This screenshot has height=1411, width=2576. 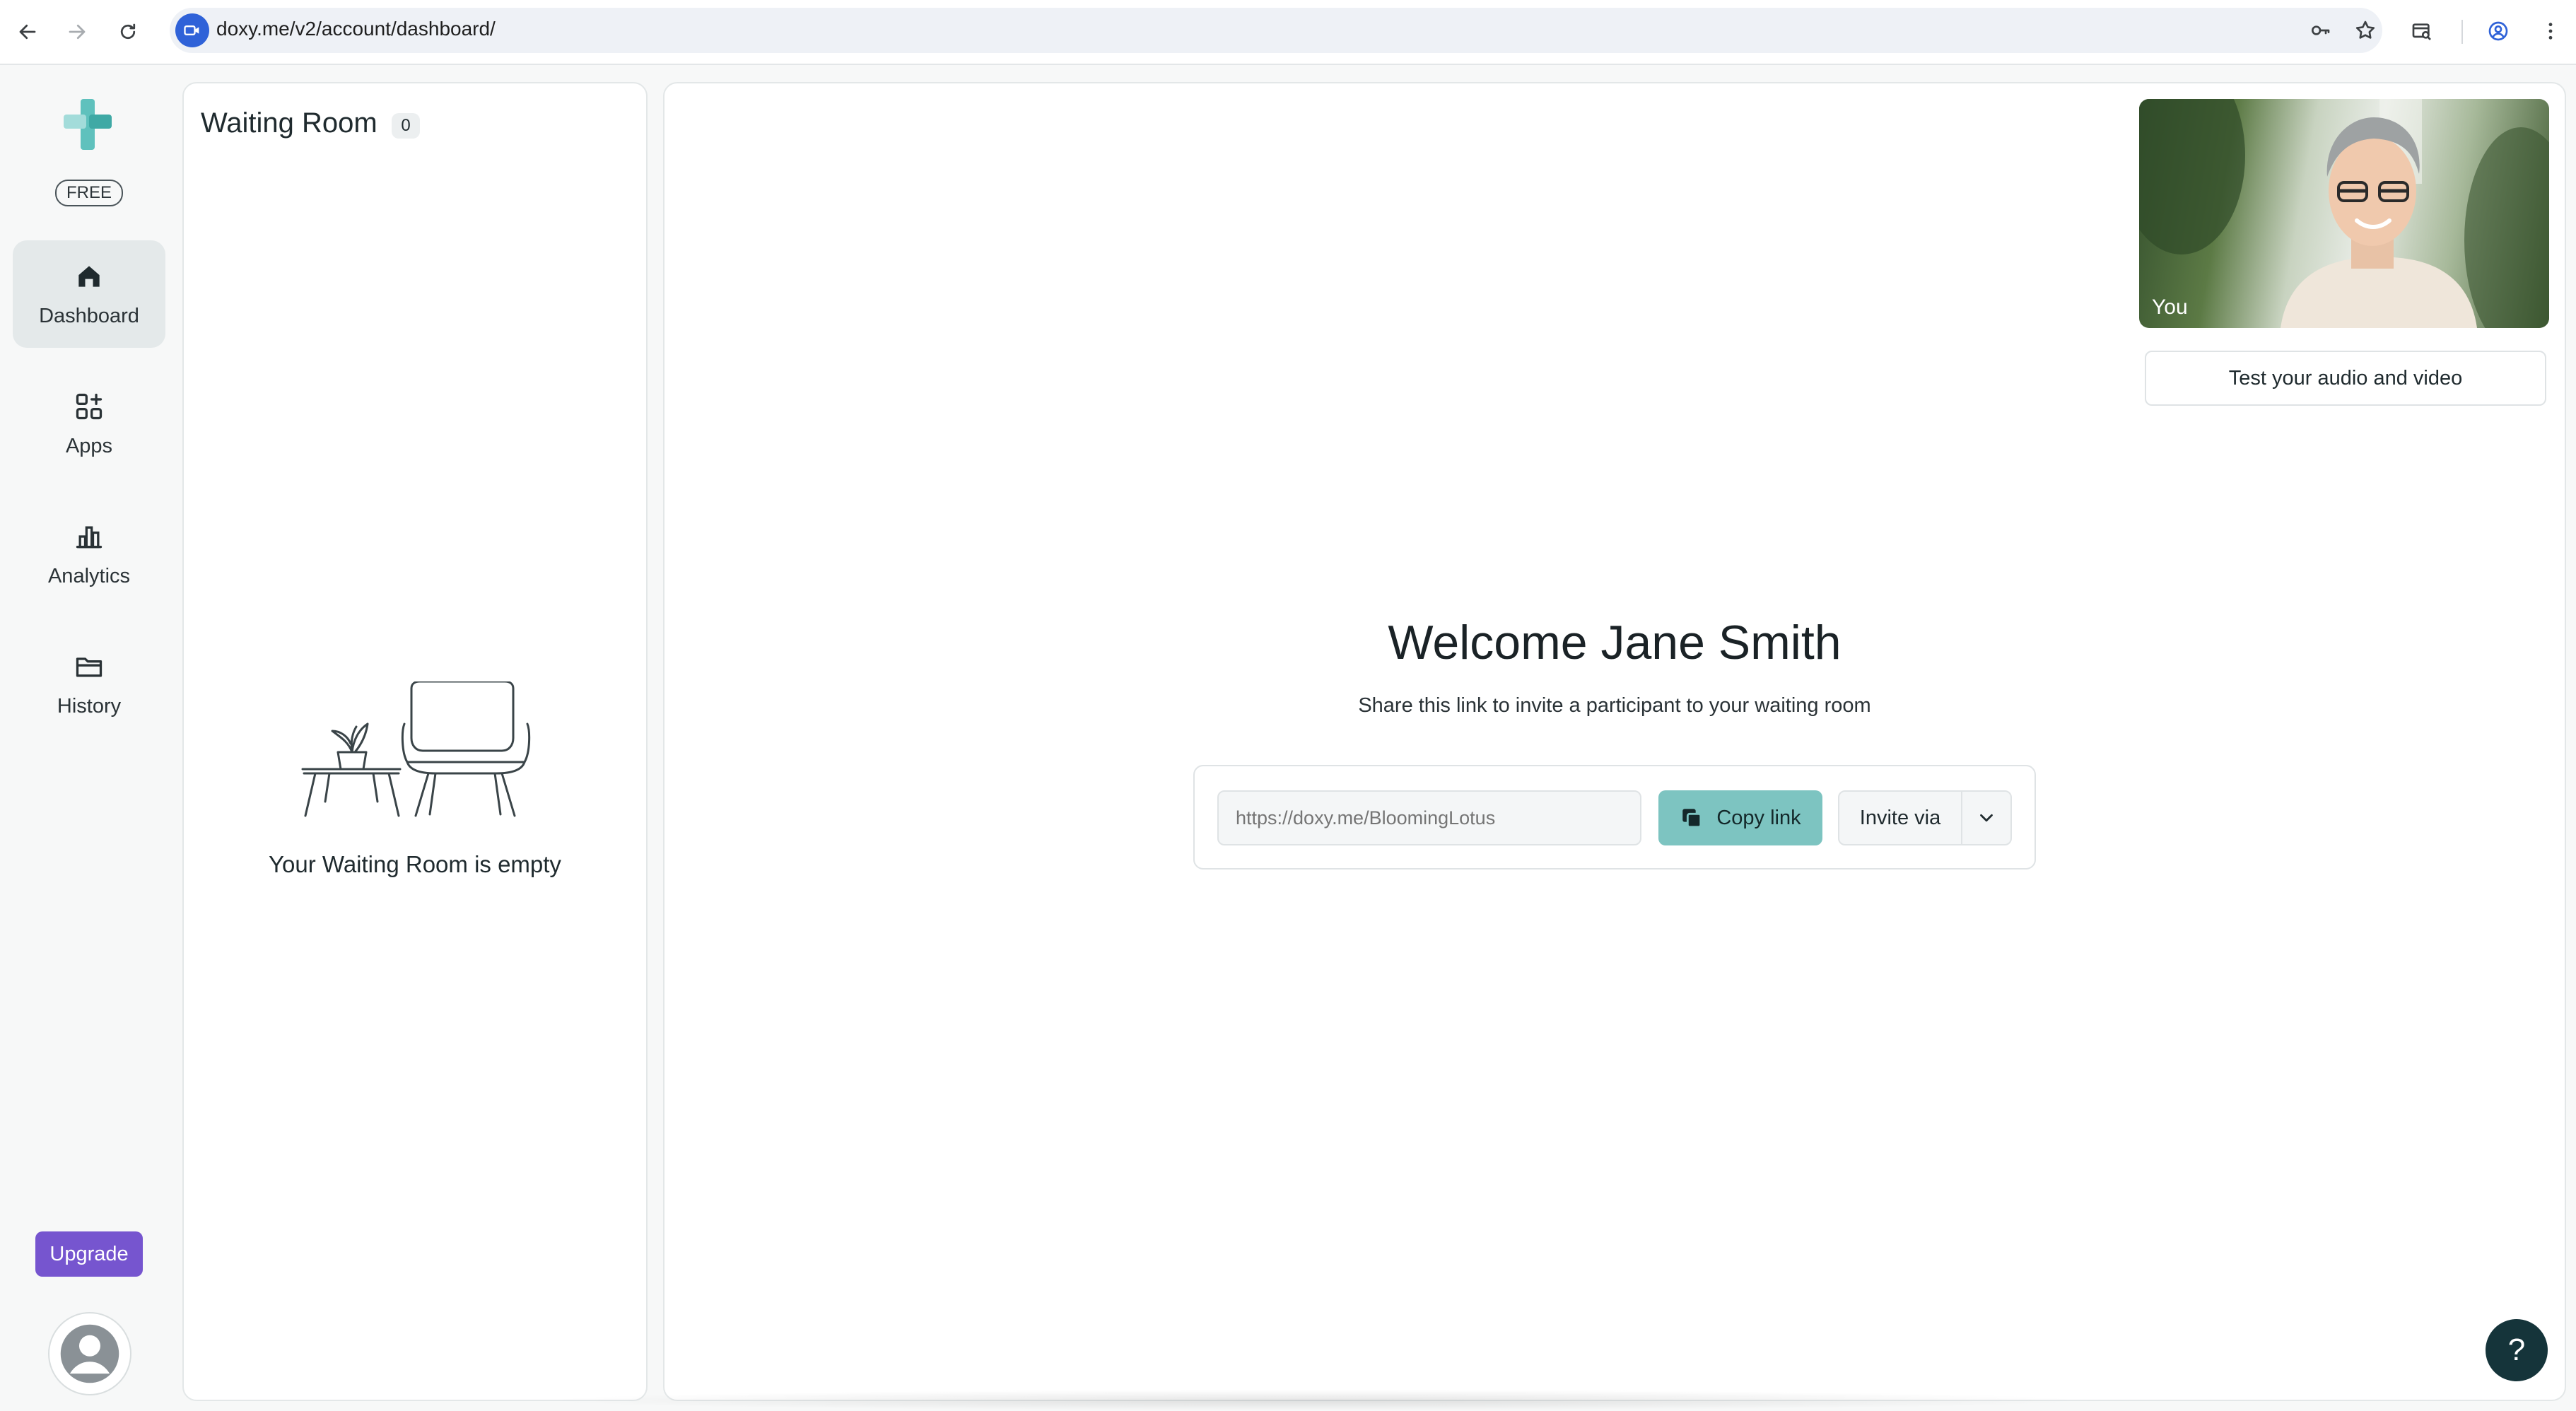 What do you see at coordinates (1314, 1400) in the screenshot?
I see `bottom-shadow` at bounding box center [1314, 1400].